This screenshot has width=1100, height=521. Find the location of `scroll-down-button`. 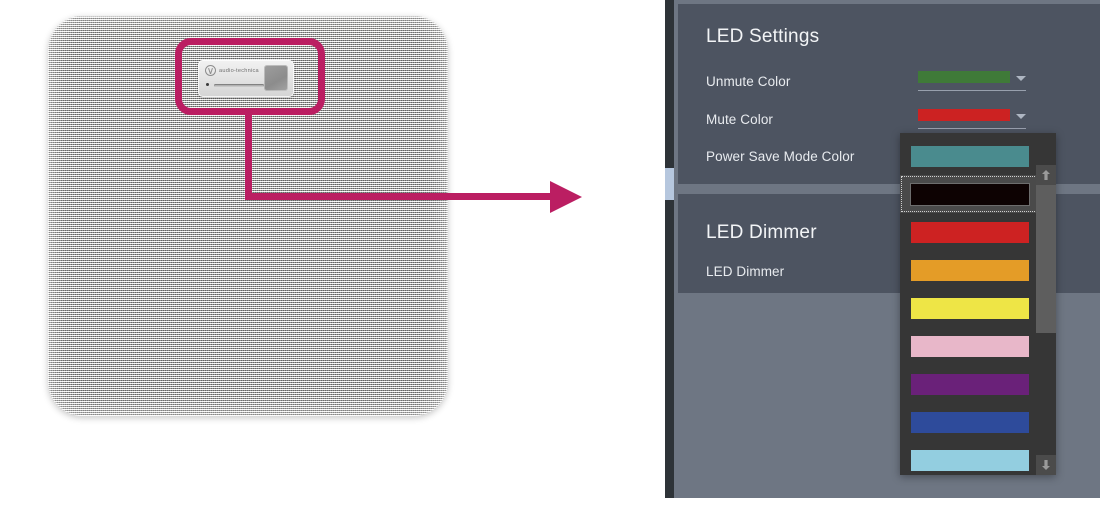

scroll-down-button is located at coordinates (1046, 465).